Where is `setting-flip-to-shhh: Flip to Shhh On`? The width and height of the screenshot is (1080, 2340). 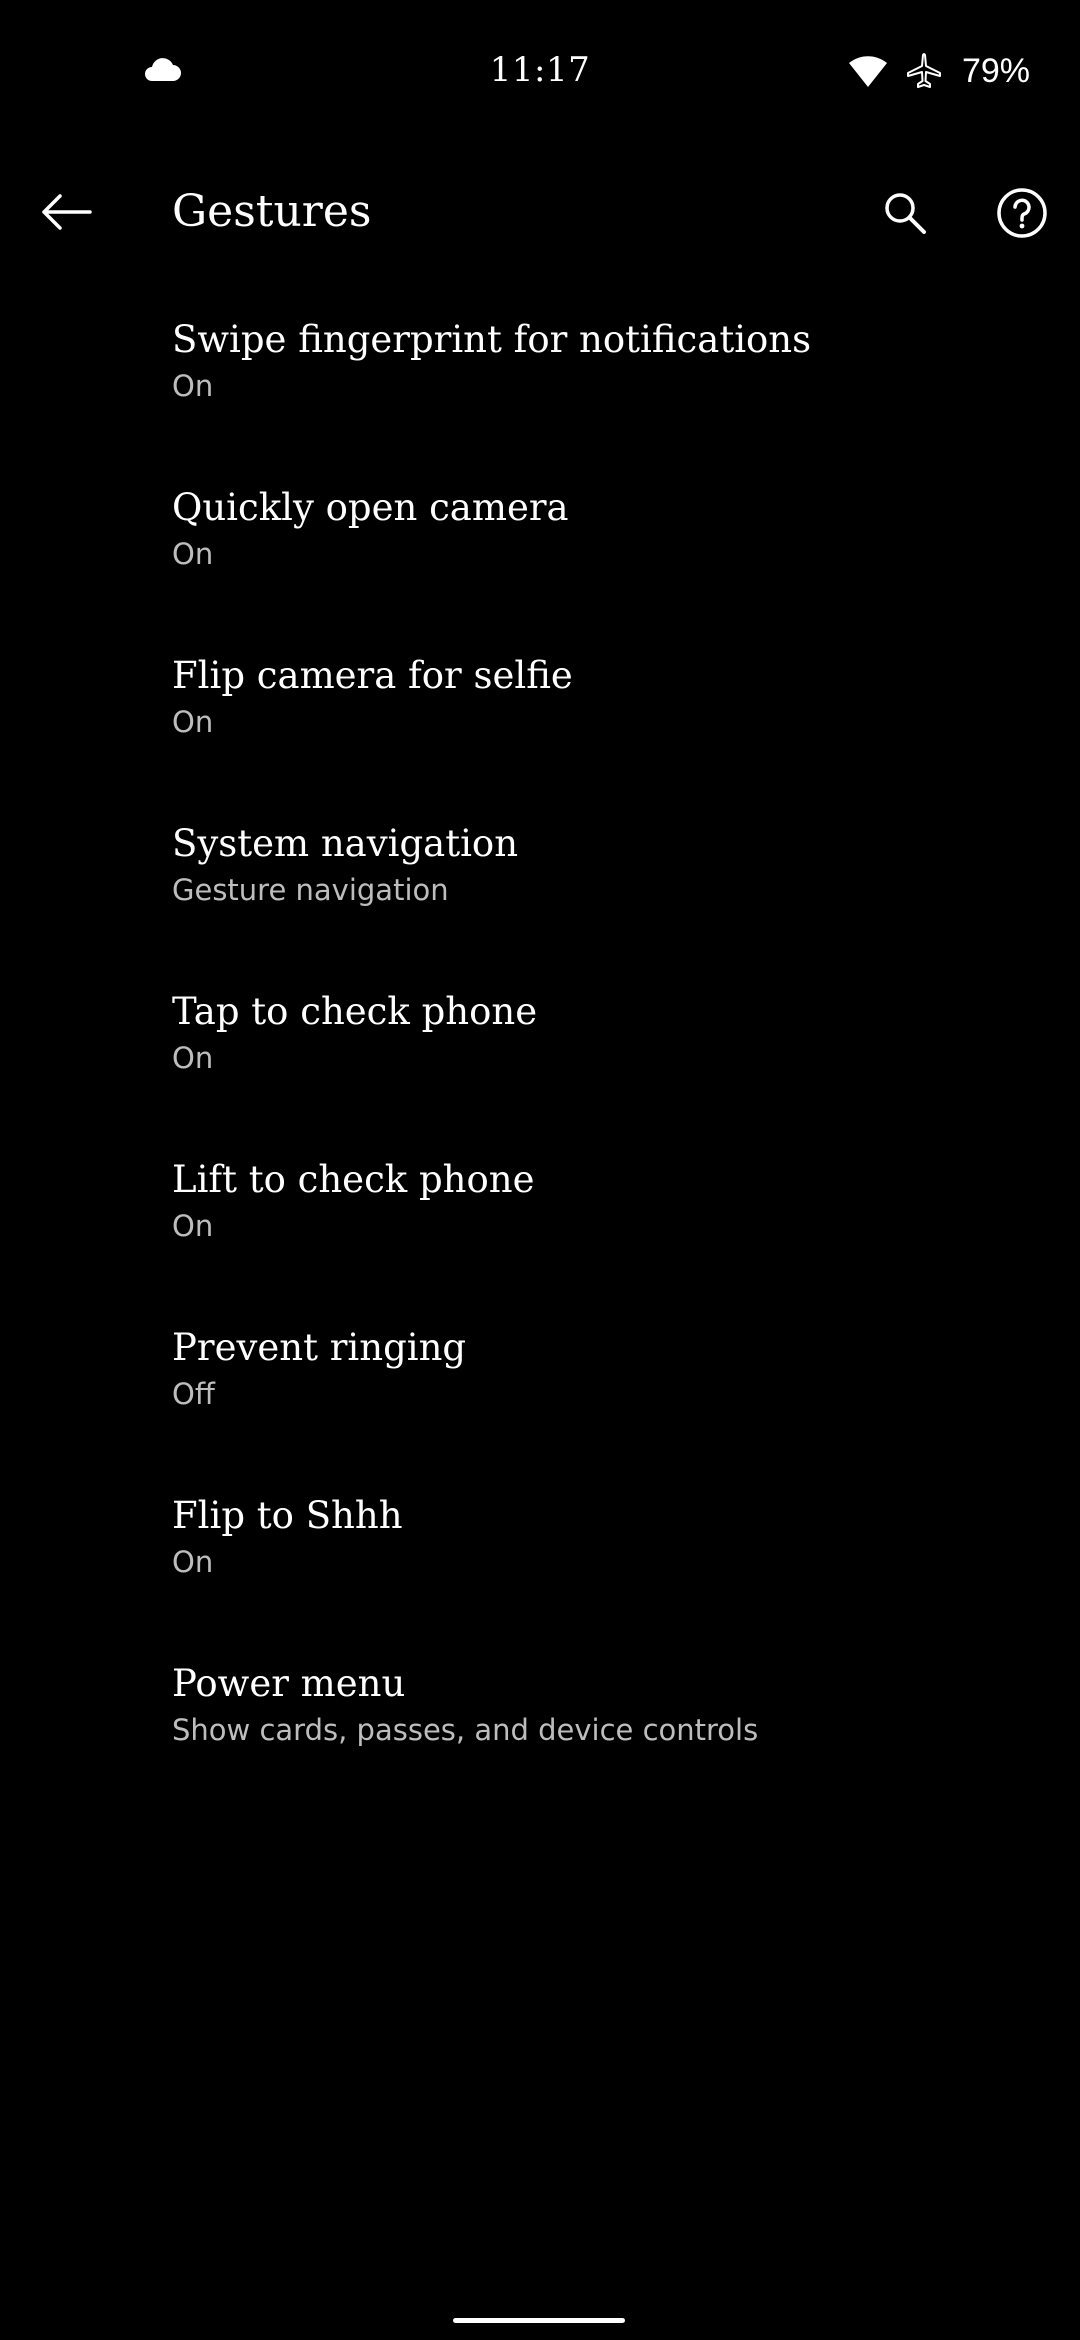 setting-flip-to-shhh: Flip to Shhh On is located at coordinates (540, 1550).